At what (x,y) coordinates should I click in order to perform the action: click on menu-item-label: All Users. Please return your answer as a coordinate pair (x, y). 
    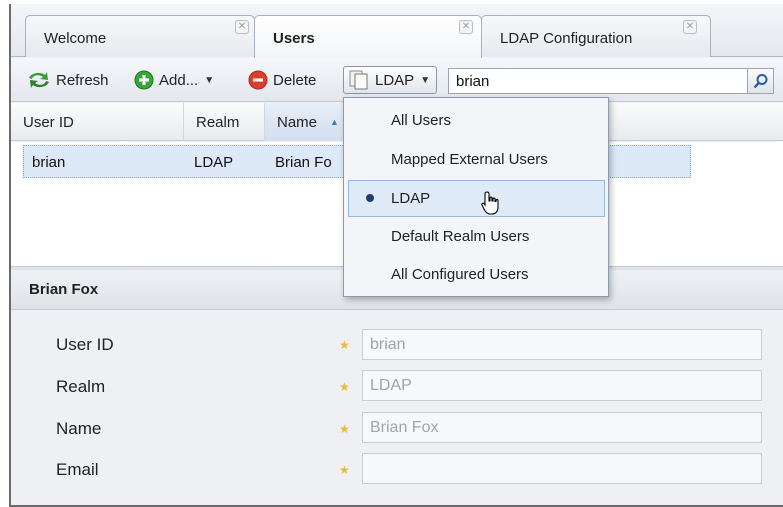
    Looking at the image, I should click on (421, 120).